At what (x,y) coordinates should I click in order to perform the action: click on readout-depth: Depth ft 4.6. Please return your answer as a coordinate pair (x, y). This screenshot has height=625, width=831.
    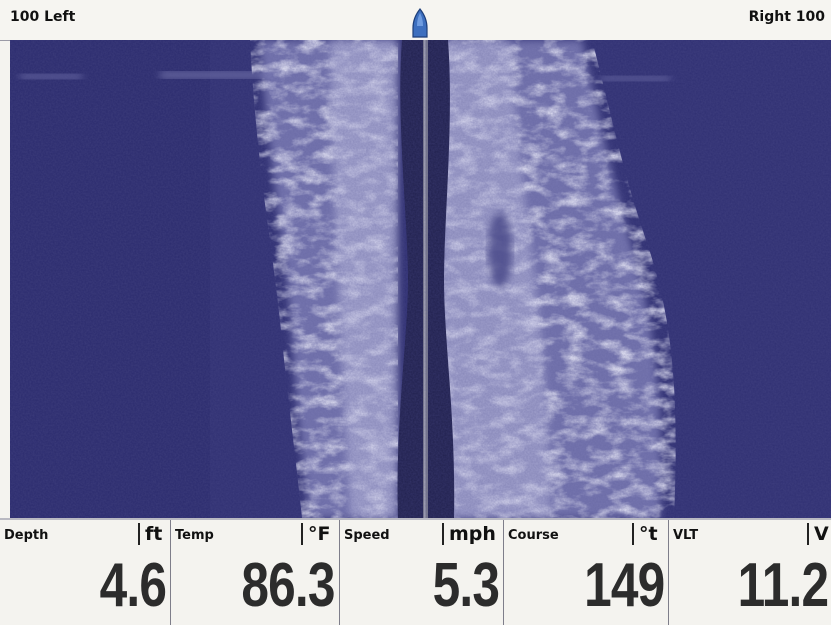
    Looking at the image, I should click on (85, 572).